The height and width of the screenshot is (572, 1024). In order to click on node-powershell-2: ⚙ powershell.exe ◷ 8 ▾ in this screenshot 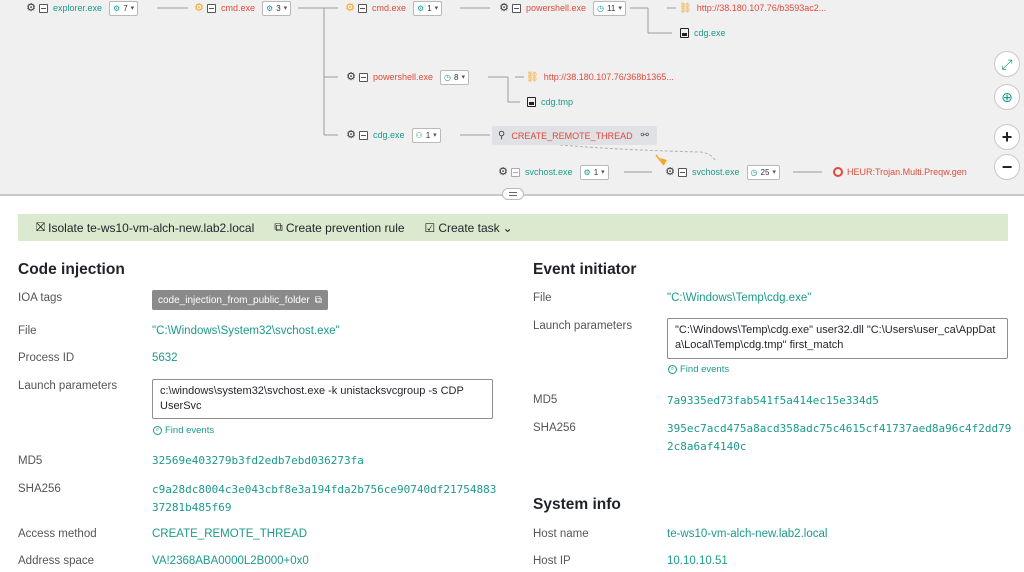, I will do `click(407, 77)`.